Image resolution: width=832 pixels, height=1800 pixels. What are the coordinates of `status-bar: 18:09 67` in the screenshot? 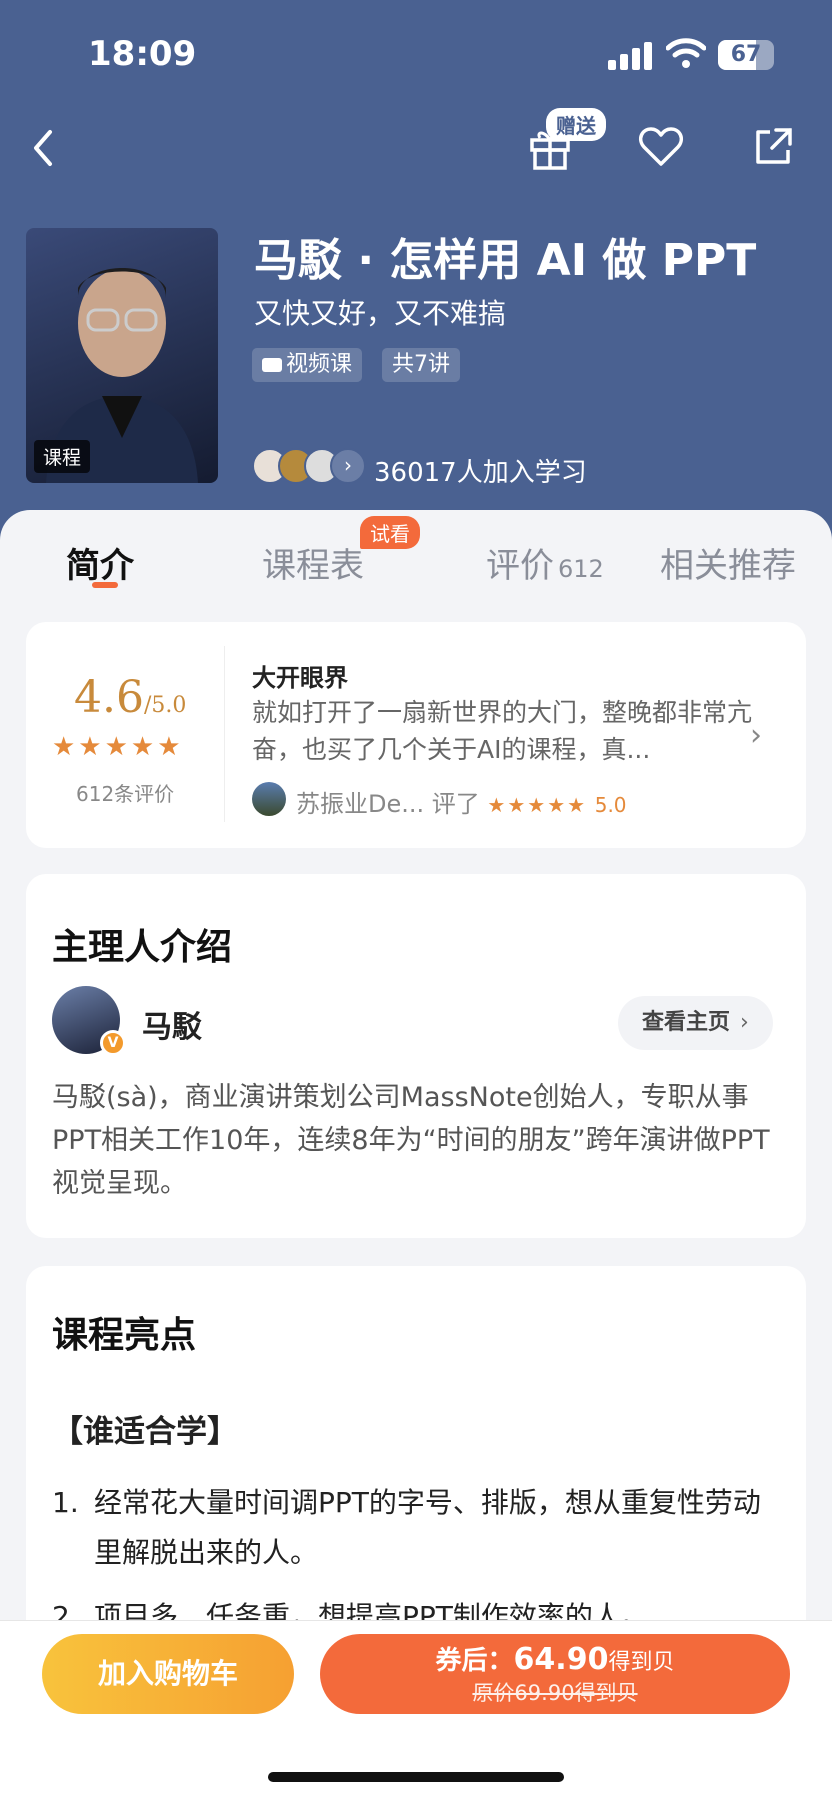 It's located at (416, 55).